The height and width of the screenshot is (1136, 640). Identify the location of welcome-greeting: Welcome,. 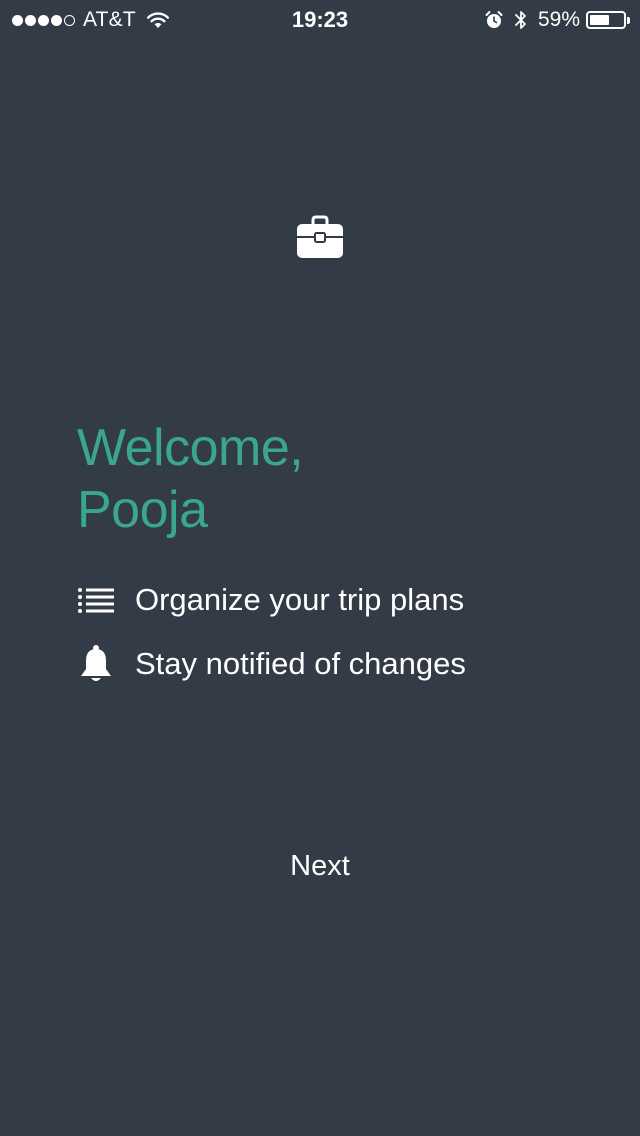
(190, 447).